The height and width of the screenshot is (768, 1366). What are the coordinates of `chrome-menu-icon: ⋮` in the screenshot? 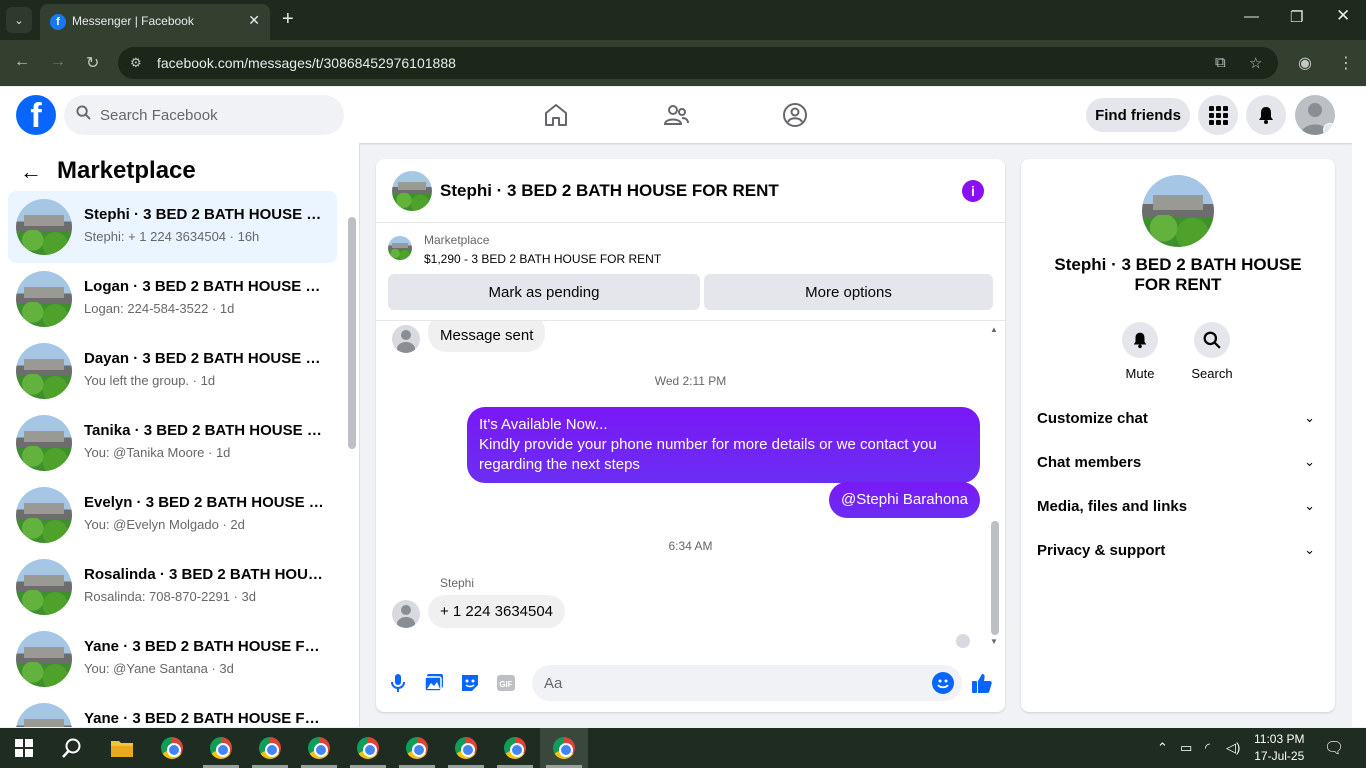 It's located at (1346, 63).